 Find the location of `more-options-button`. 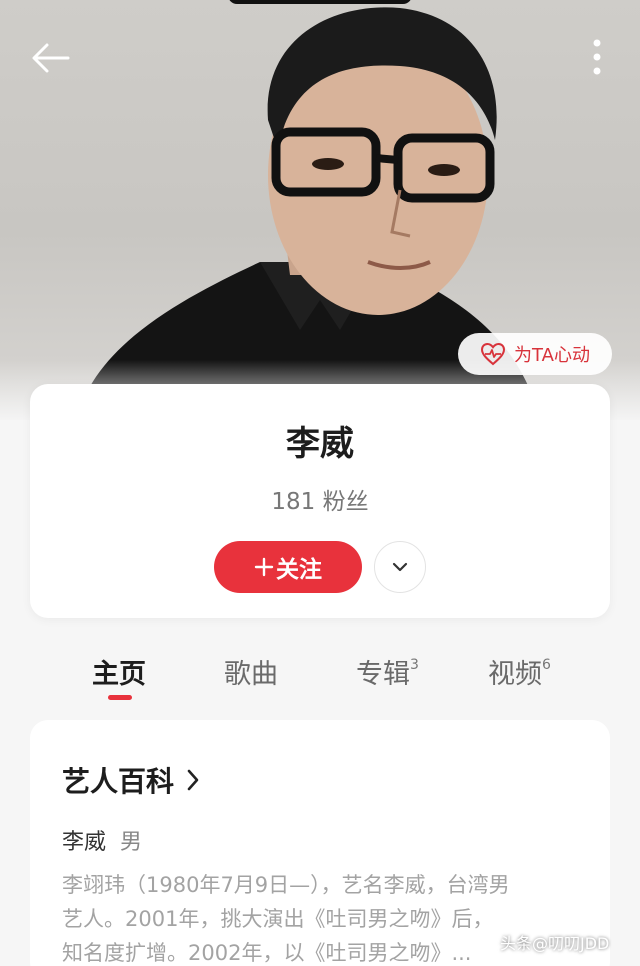

more-options-button is located at coordinates (597, 57).